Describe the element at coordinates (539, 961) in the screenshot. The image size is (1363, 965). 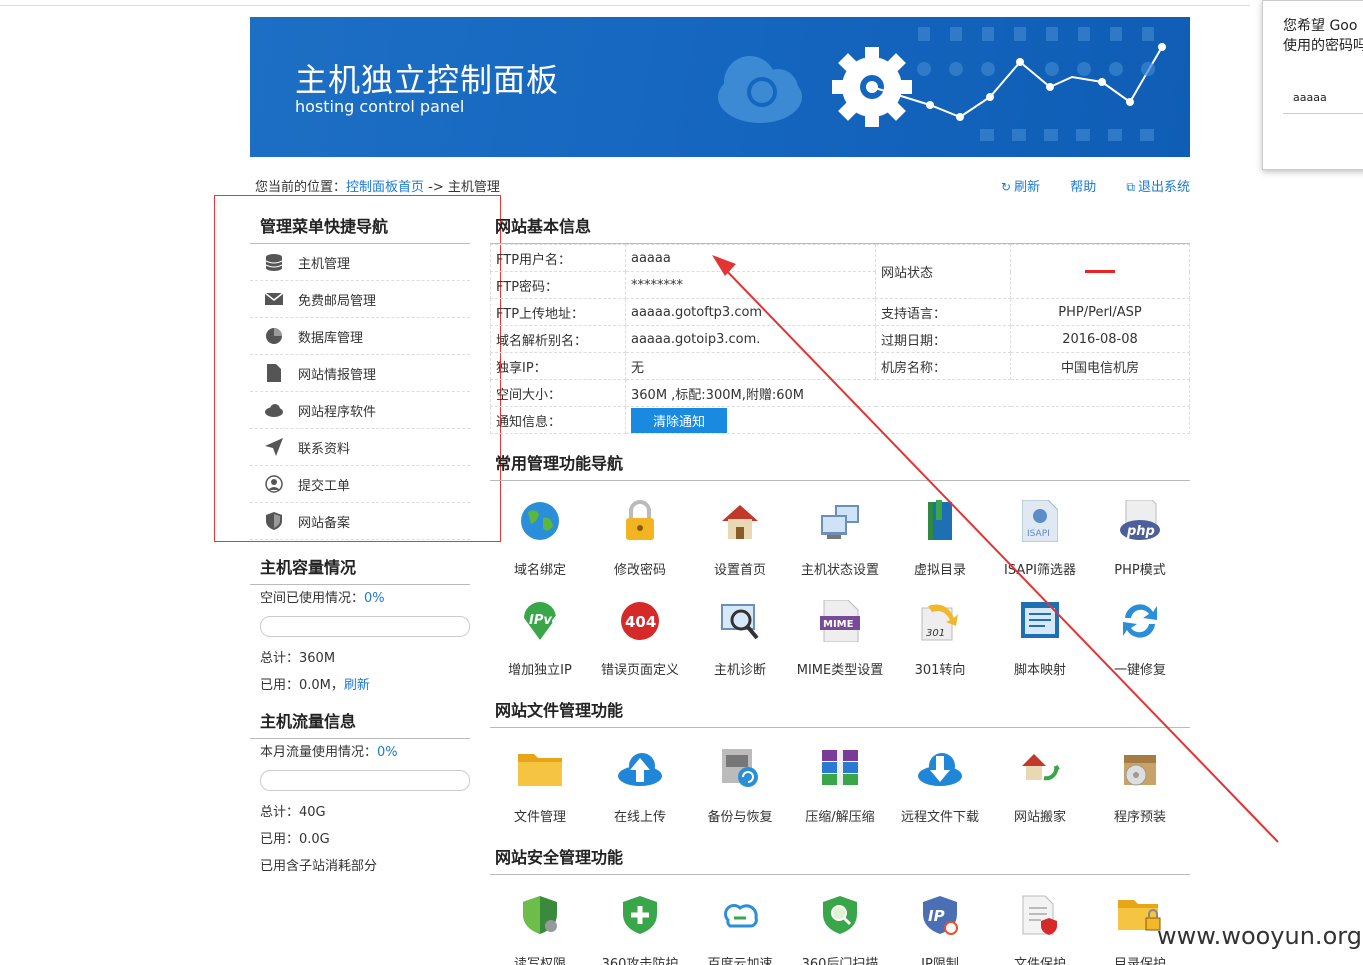
I see `func-label: 读写权限` at that location.